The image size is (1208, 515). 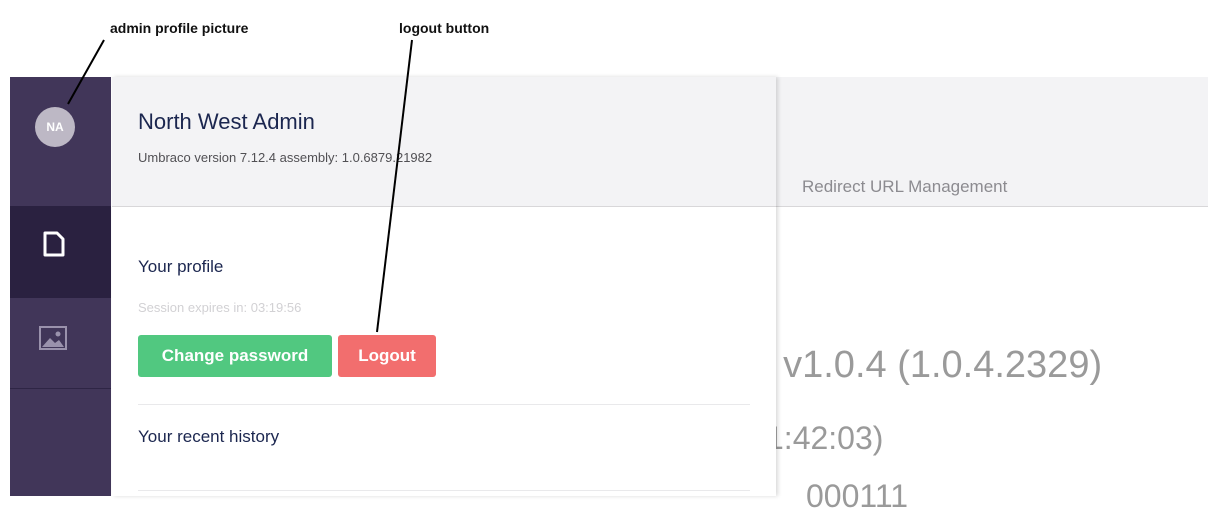 What do you see at coordinates (825, 438) in the screenshot?
I see `time-text: 1:42:03)` at bounding box center [825, 438].